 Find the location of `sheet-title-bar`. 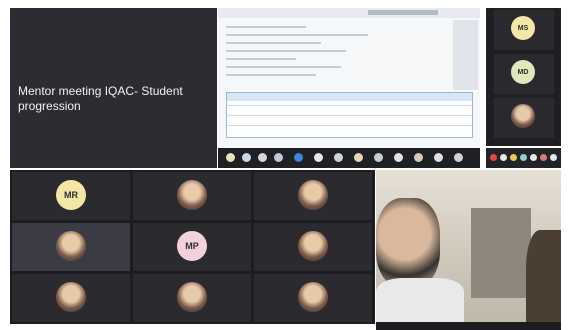

sheet-title-bar is located at coordinates (403, 12).